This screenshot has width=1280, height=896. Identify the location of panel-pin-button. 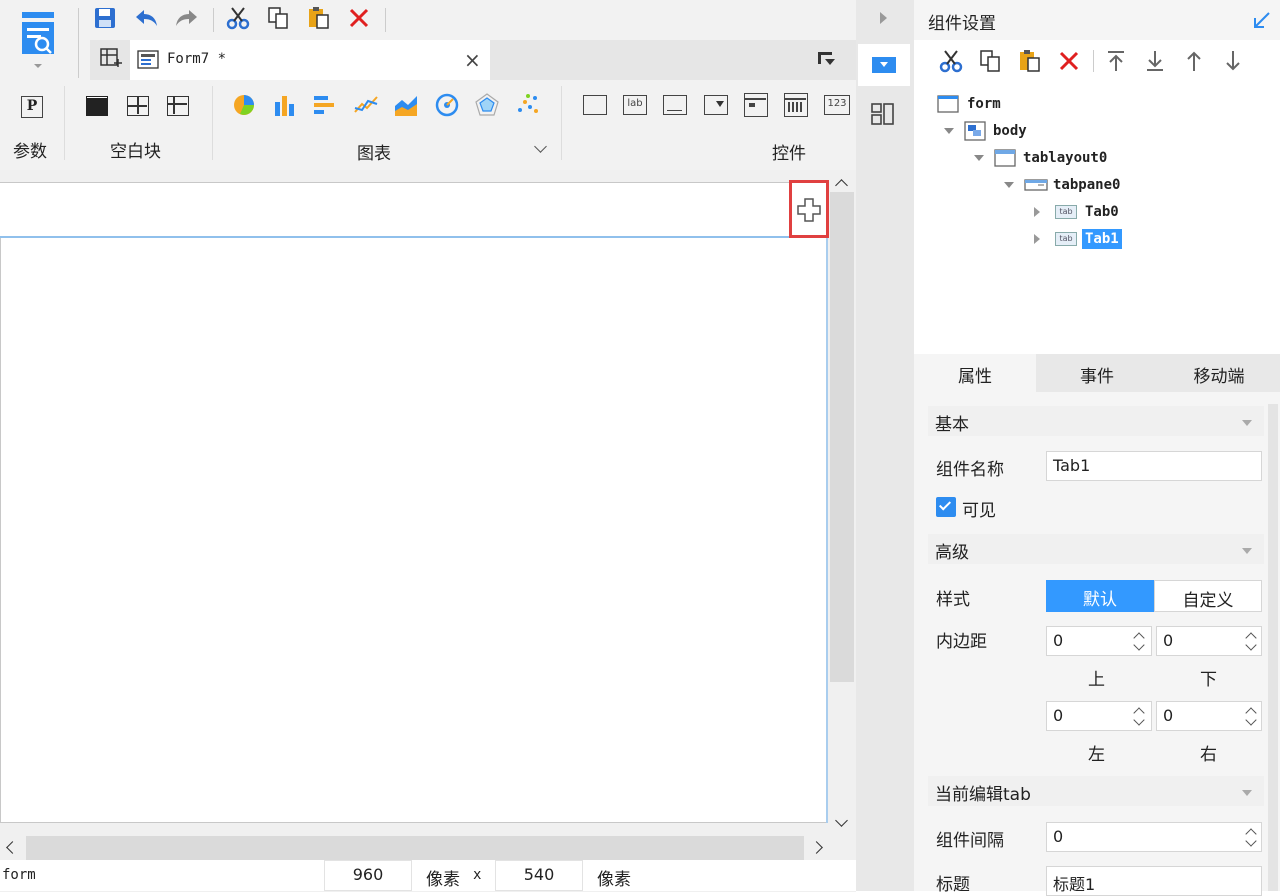
(1262, 20).